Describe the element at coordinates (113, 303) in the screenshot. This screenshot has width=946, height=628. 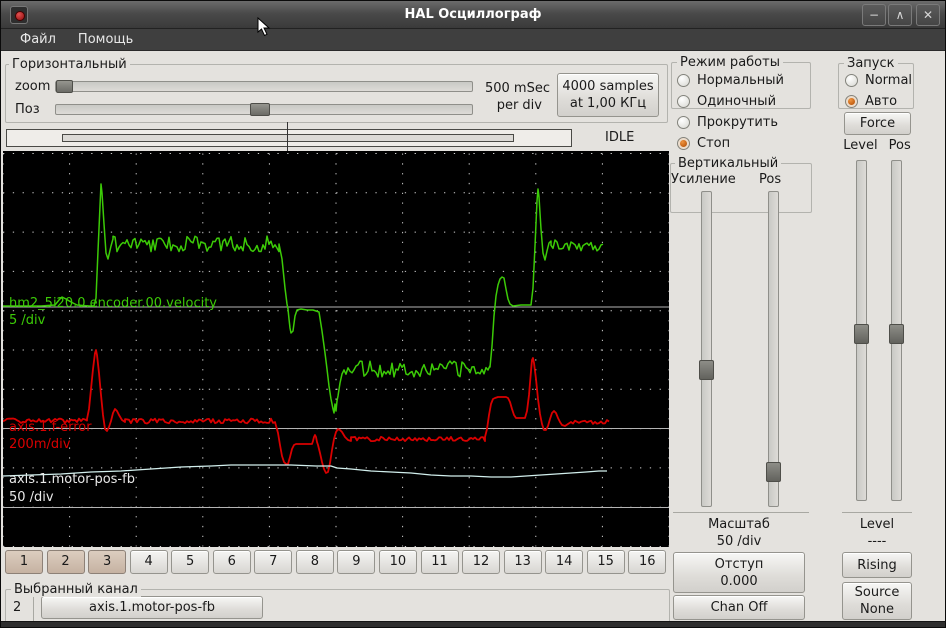
I see `trace-1-name-label: hm2_5i20.0.encoder.00.velocity` at that location.